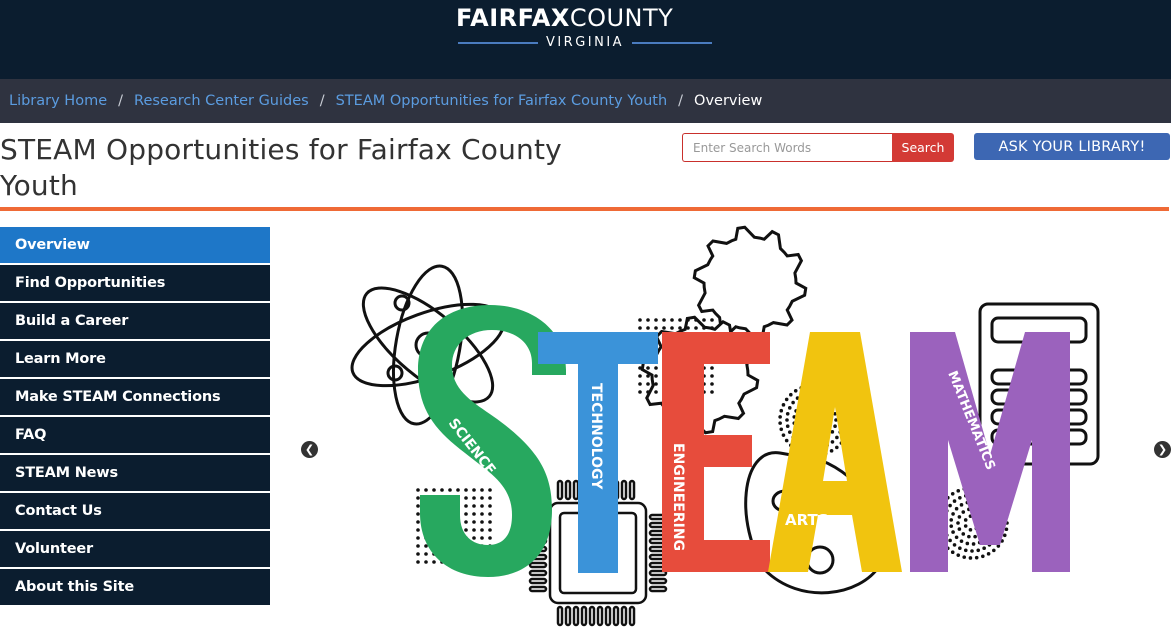 This screenshot has height=636, width=1171. Describe the element at coordinates (221, 101) in the screenshot. I see `breadcrumb-research-center-guides: Research Center Guides` at that location.